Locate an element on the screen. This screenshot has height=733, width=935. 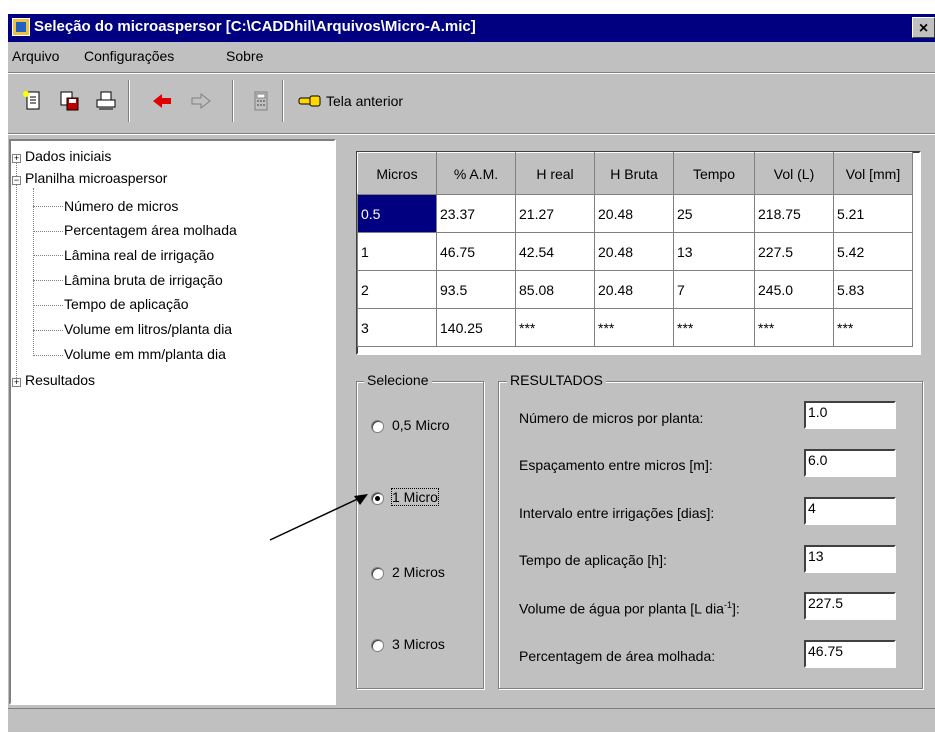
table-row: 2 93.5 85.08 20.48 7 245.0 5.83 is located at coordinates (635, 289).